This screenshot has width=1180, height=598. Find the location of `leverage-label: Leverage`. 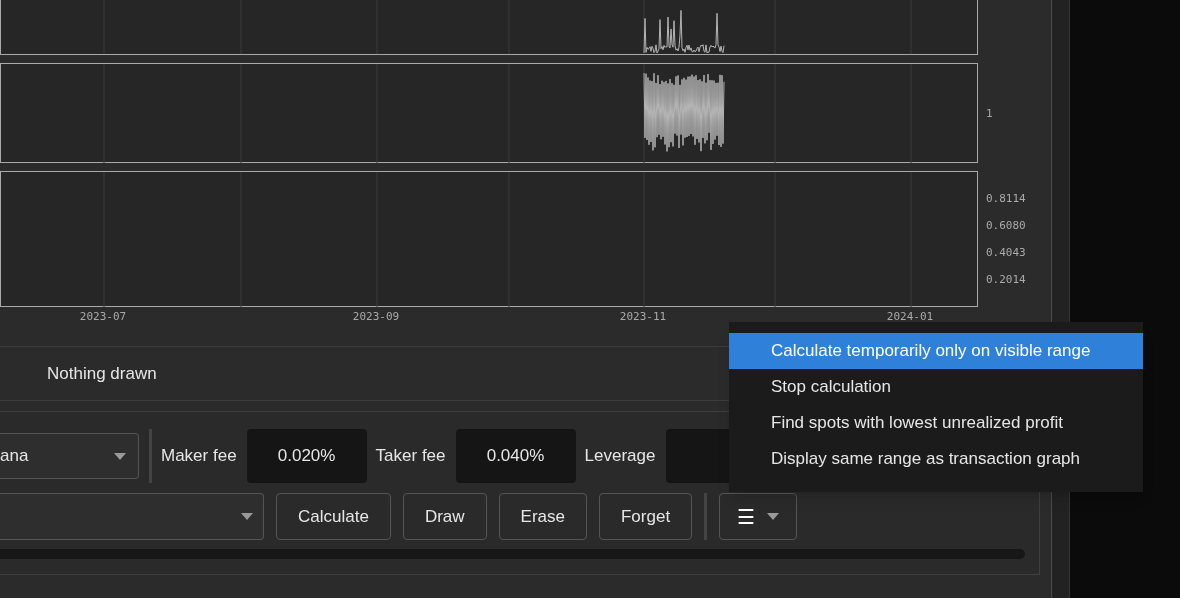

leverage-label: Leverage is located at coordinates (620, 456).